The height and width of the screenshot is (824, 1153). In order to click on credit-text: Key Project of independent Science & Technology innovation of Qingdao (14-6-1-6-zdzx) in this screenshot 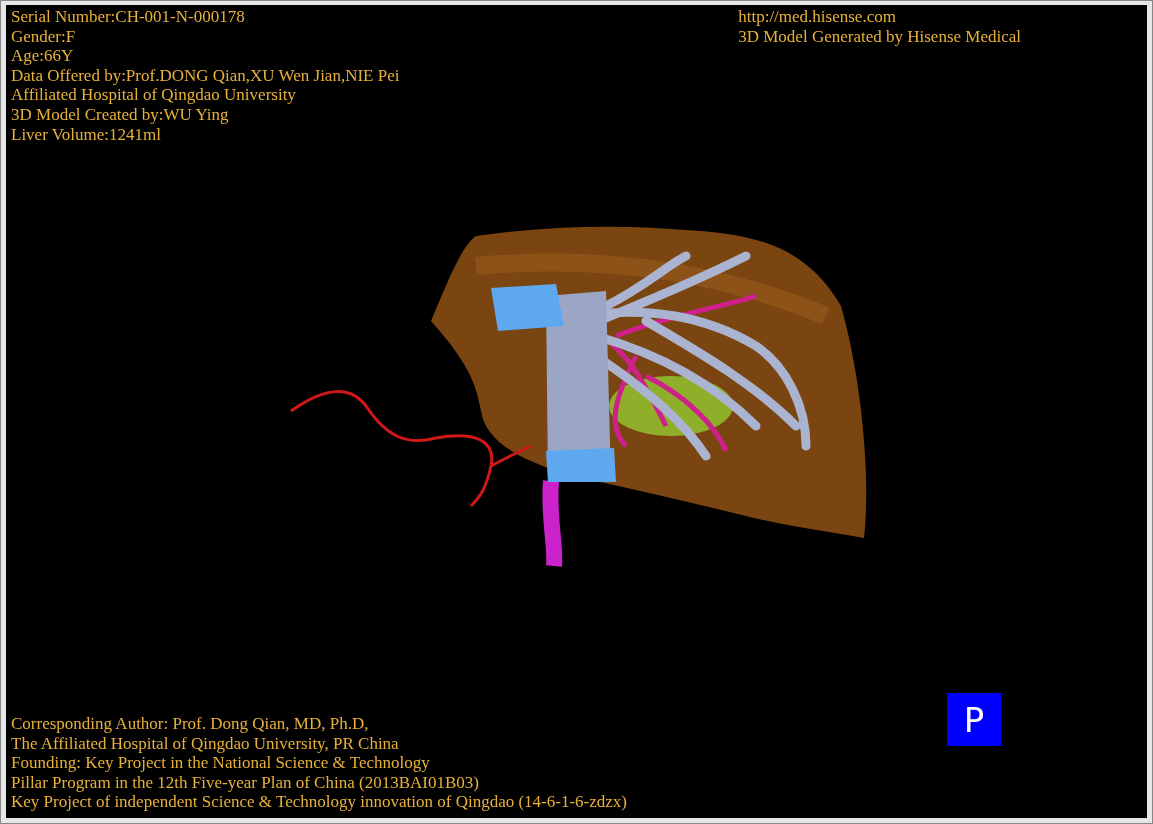, I will do `click(319, 802)`.